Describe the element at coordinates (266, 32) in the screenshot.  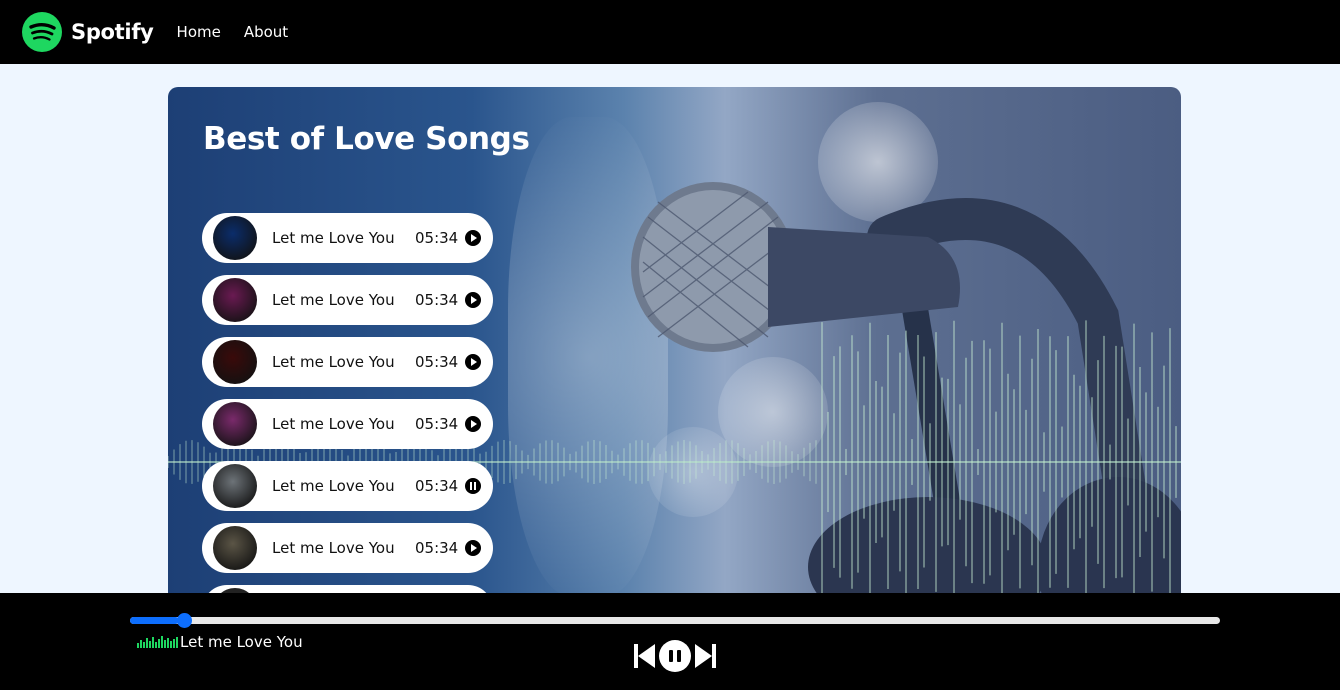
I see `nav-link-about: About` at that location.